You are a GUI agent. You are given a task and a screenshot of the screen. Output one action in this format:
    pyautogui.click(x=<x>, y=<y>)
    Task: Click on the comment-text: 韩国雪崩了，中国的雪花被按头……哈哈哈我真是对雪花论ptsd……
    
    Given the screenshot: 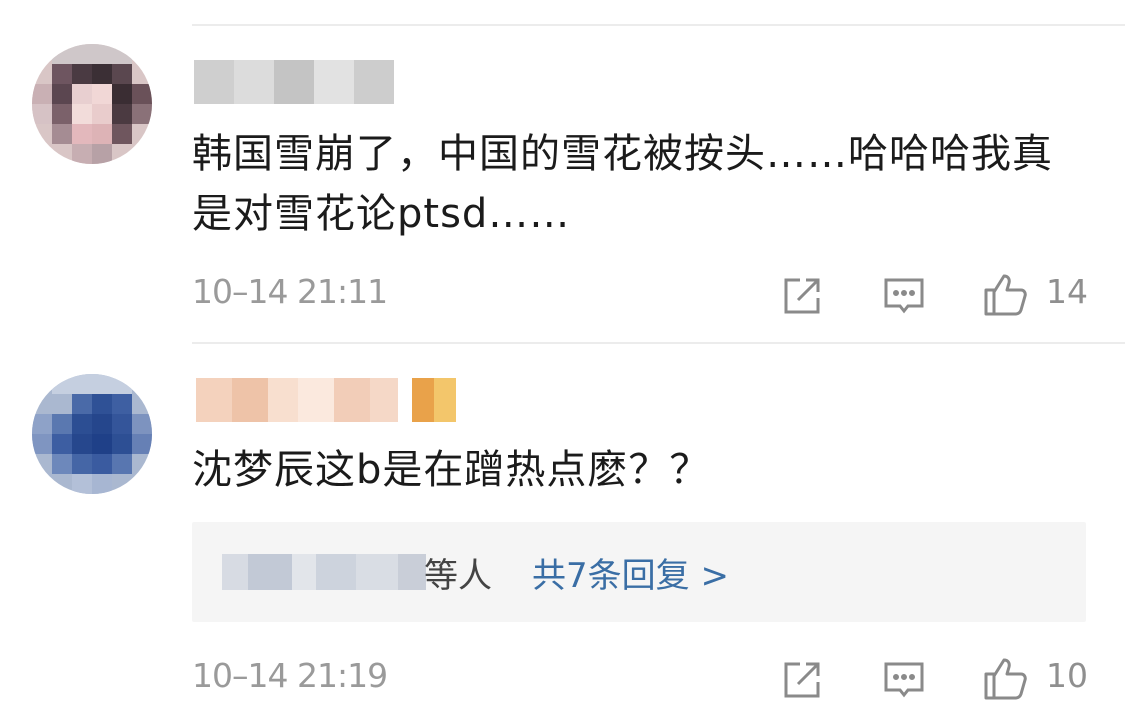 What is the action you would take?
    pyautogui.click(x=622, y=184)
    